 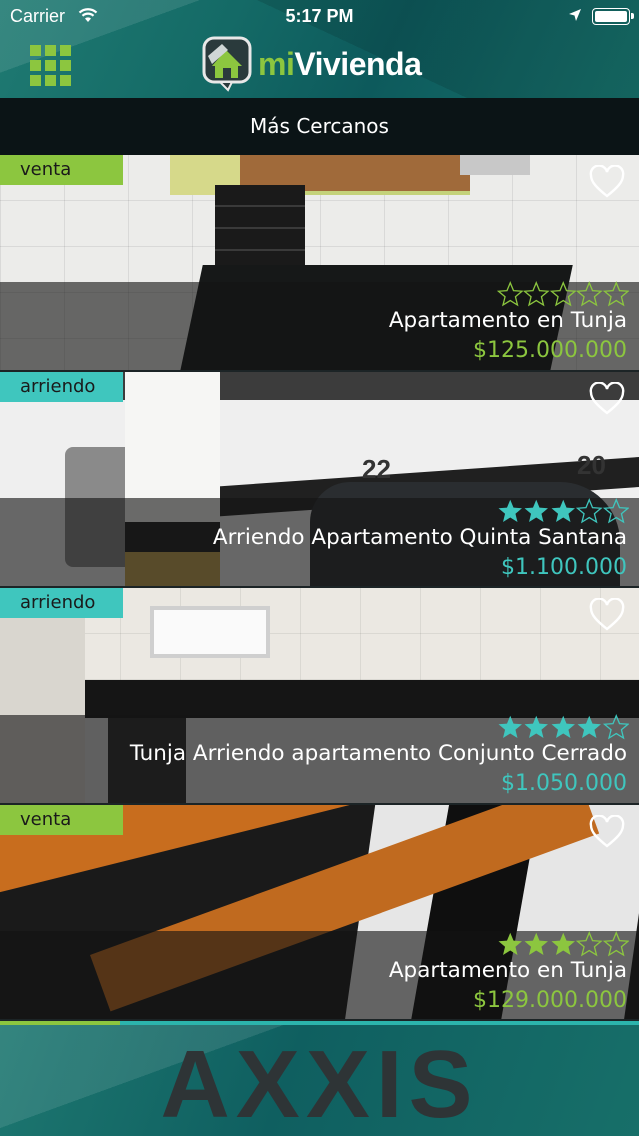 I want to click on logo-wordmark: miVivienda, so click(x=340, y=64).